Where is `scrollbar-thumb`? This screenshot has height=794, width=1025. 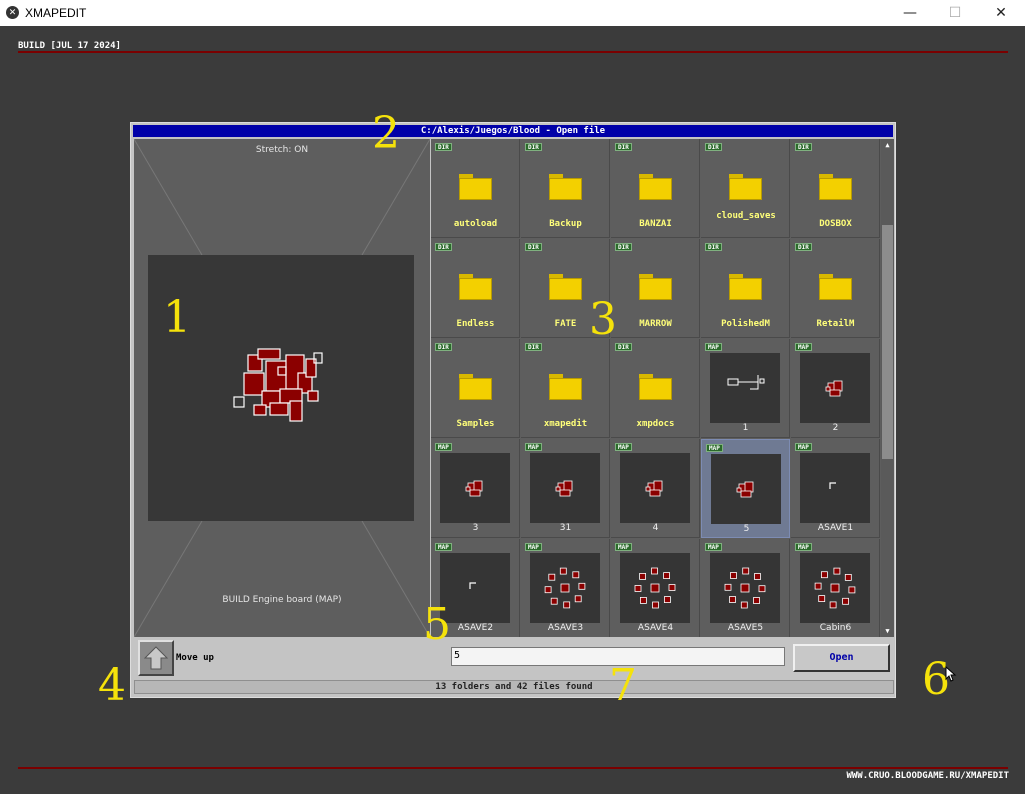 scrollbar-thumb is located at coordinates (887, 342).